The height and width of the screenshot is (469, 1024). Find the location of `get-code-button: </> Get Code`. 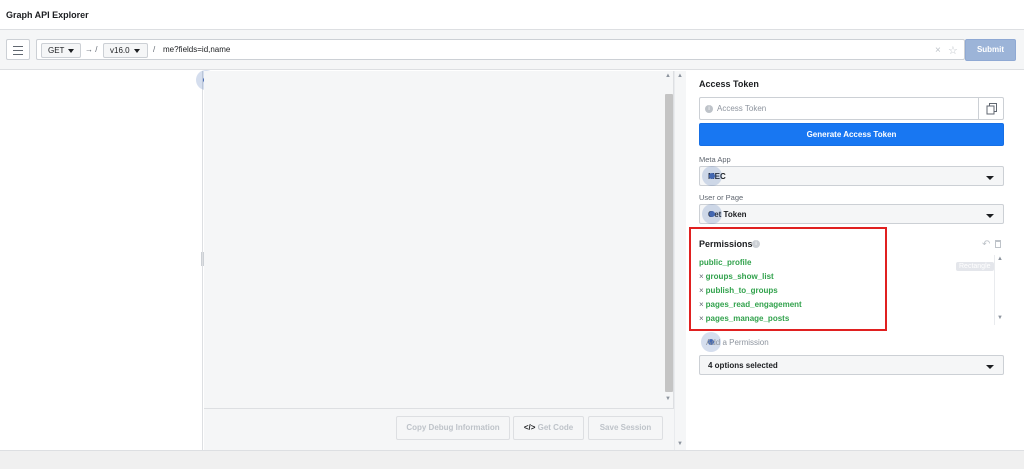

get-code-button: </> Get Code is located at coordinates (548, 428).